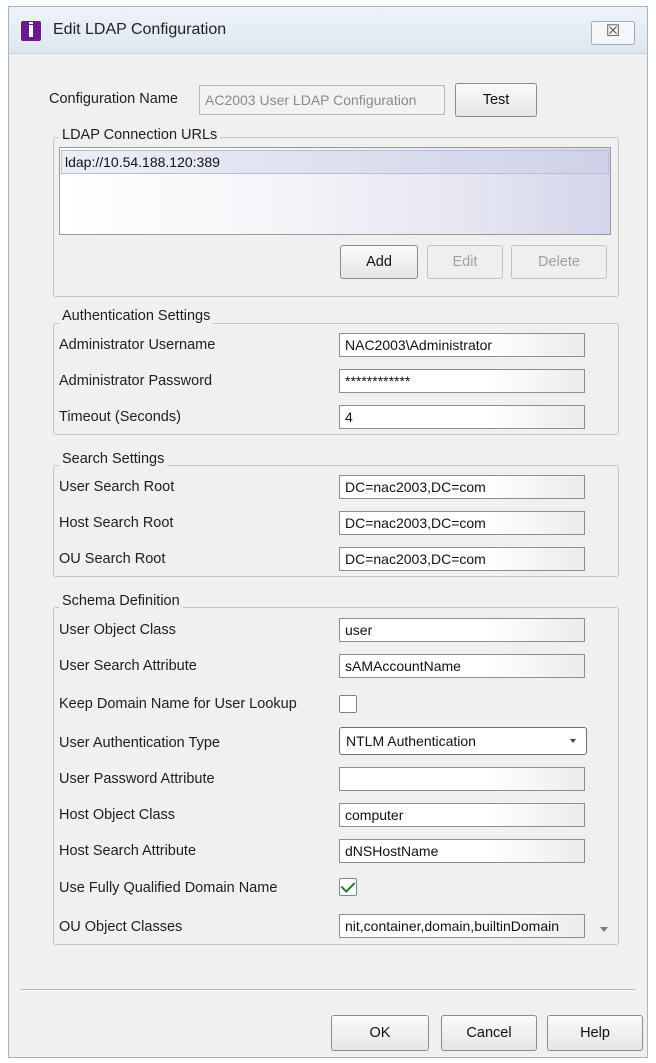 This screenshot has width=656, height=1063. I want to click on ok-button: OK, so click(380, 1033).